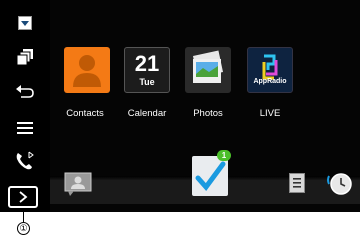  Describe the element at coordinates (208, 113) in the screenshot. I see `app-label: Photos` at that location.